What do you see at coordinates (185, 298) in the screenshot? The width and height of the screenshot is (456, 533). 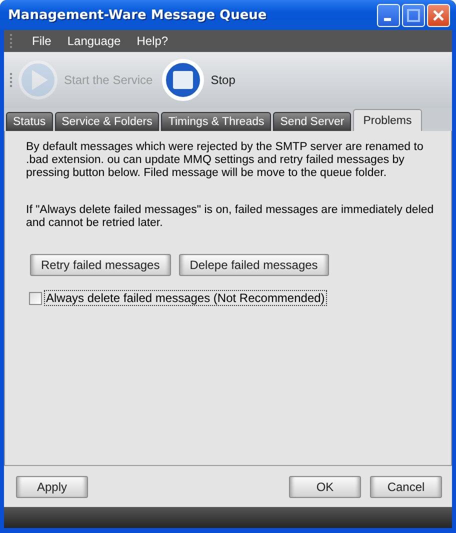 I see `checkbox-label: Always delete failed messages (Not Recommended)` at bounding box center [185, 298].